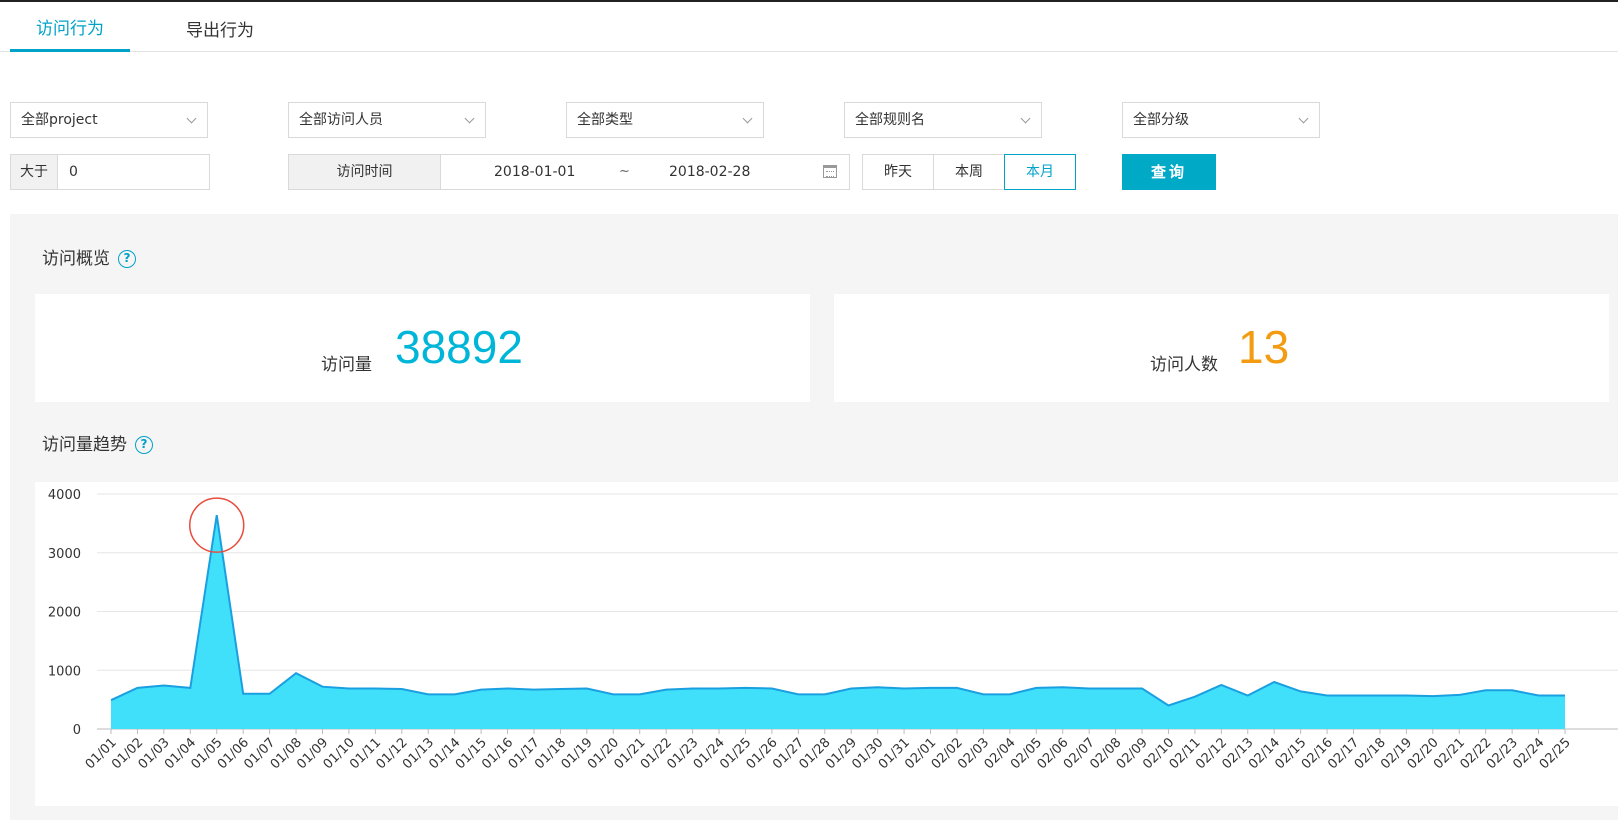  Describe the element at coordinates (830, 171) in the screenshot. I see `calendar-icon` at that location.